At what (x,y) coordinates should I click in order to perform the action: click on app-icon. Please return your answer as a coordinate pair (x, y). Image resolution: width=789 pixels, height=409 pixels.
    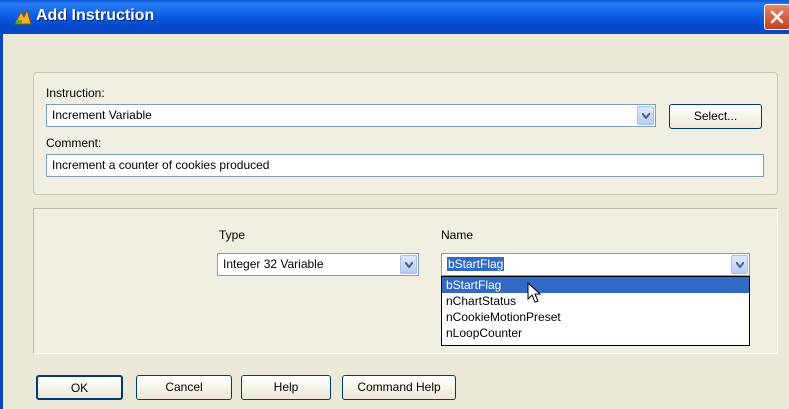
    Looking at the image, I should click on (23, 16).